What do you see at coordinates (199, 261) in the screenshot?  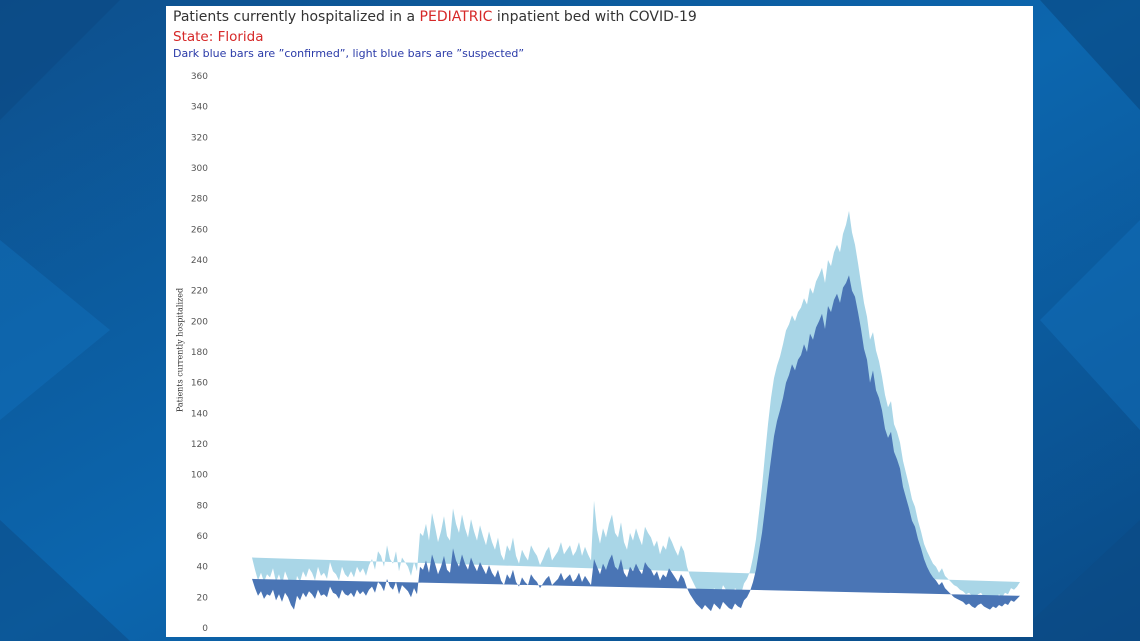 I see `y-tick-label: 240` at bounding box center [199, 261].